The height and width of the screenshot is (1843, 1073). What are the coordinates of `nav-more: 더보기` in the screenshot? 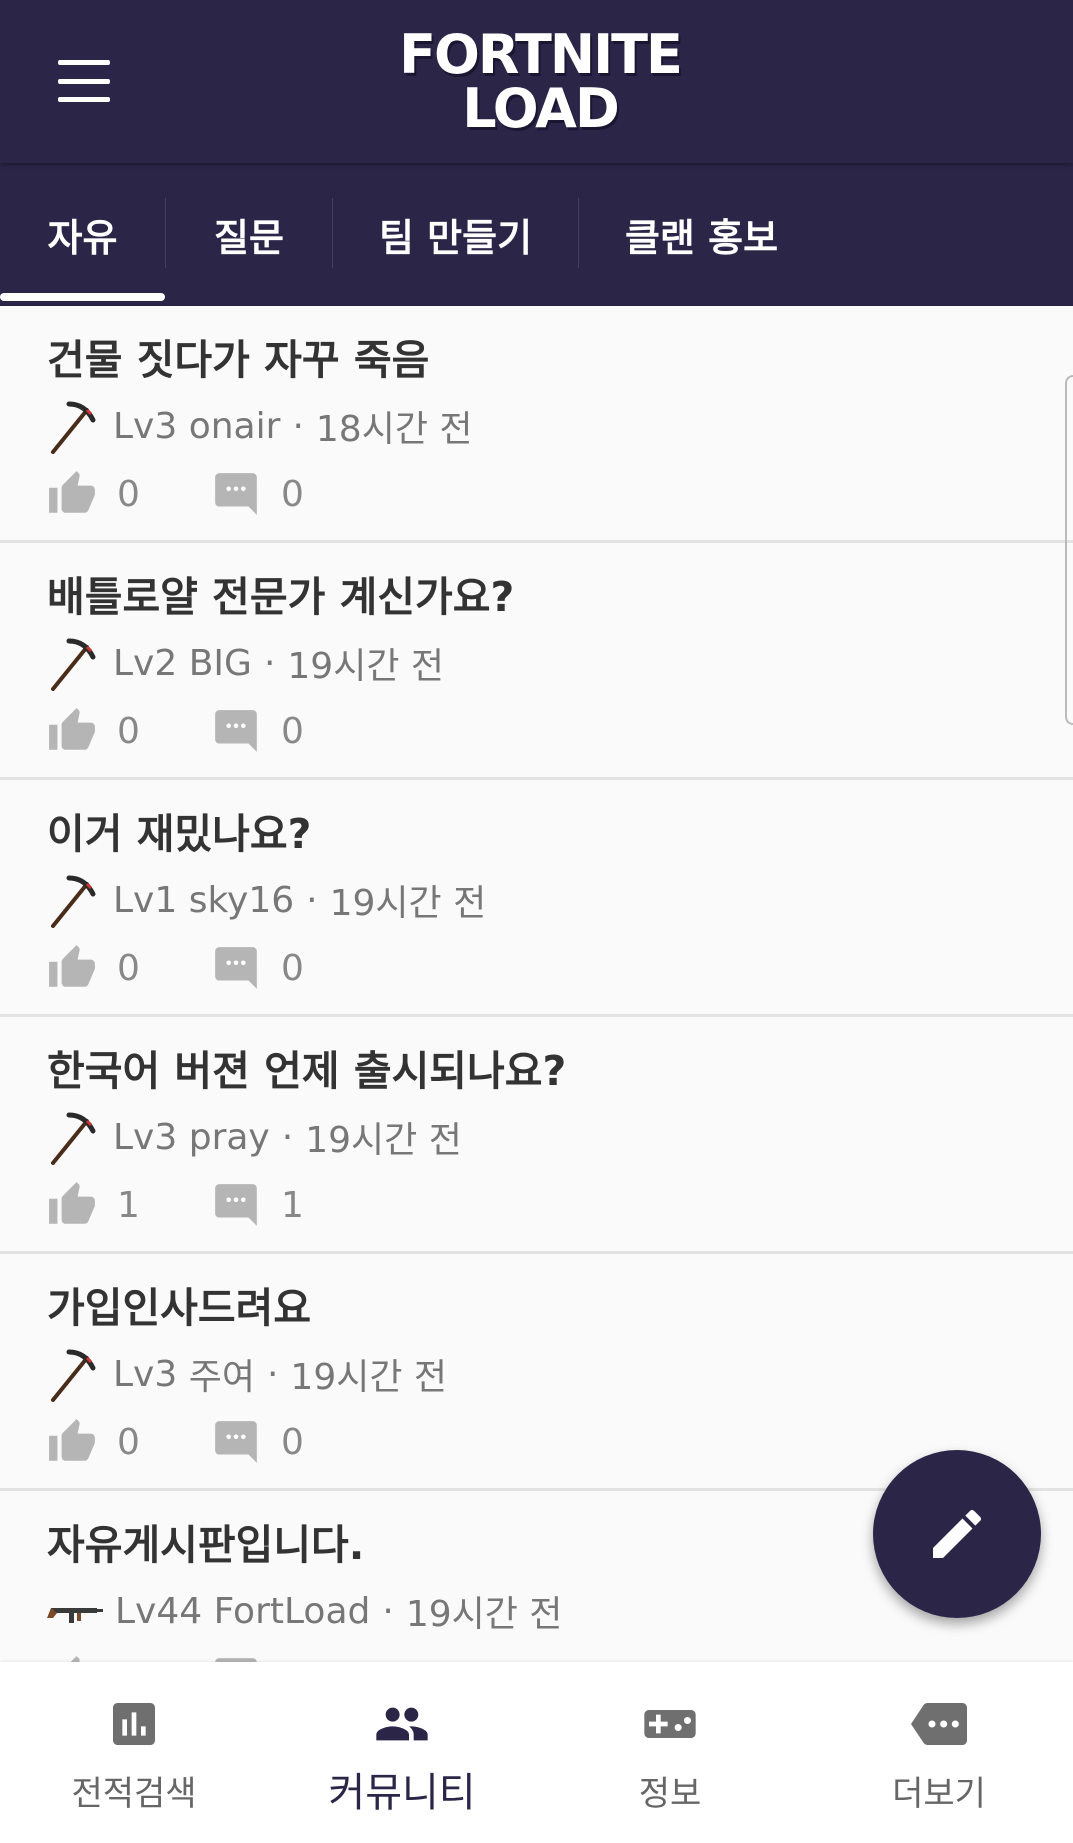 It's located at (939, 1752).